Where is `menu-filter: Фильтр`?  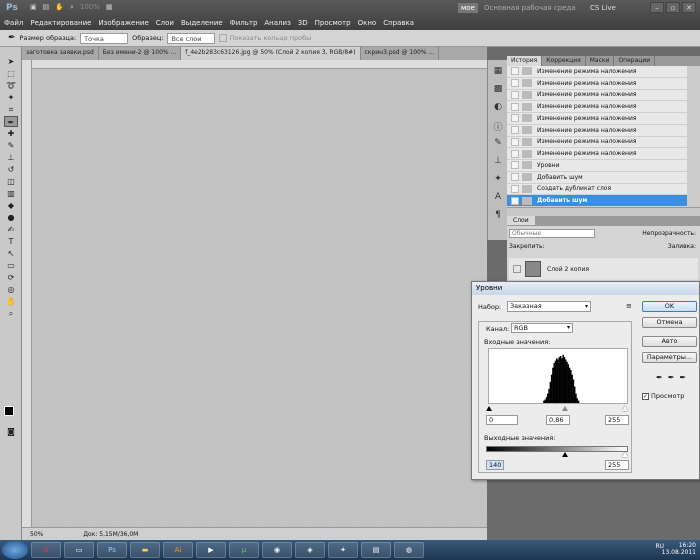 menu-filter: Фильтр is located at coordinates (244, 23).